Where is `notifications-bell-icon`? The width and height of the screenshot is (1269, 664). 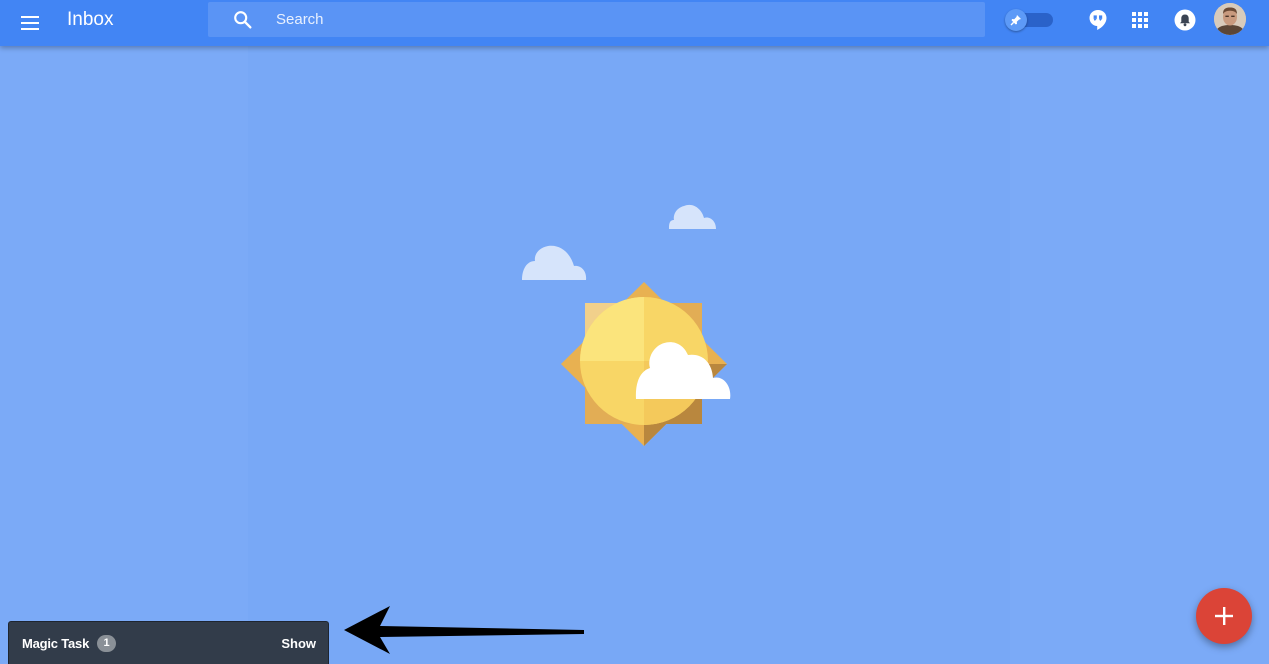 notifications-bell-icon is located at coordinates (1185, 20).